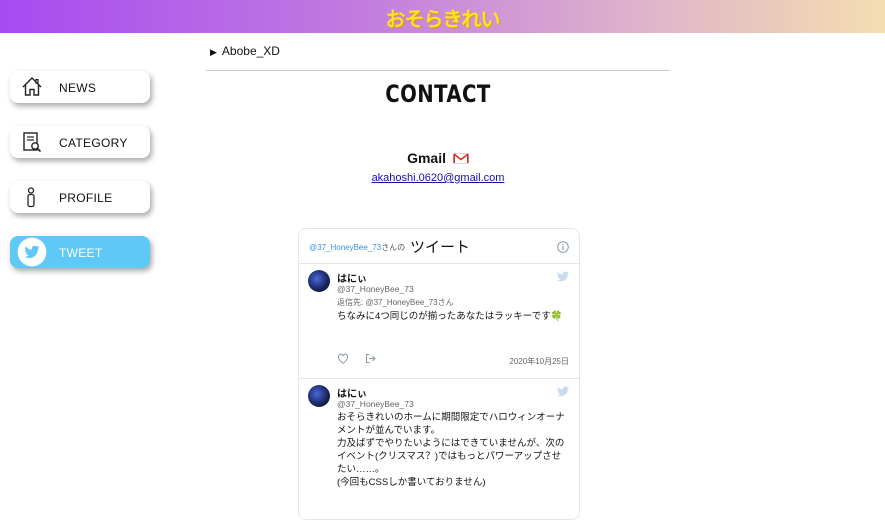 The image size is (885, 520). I want to click on disclosure-triangle-icon: ▶, so click(213, 52).